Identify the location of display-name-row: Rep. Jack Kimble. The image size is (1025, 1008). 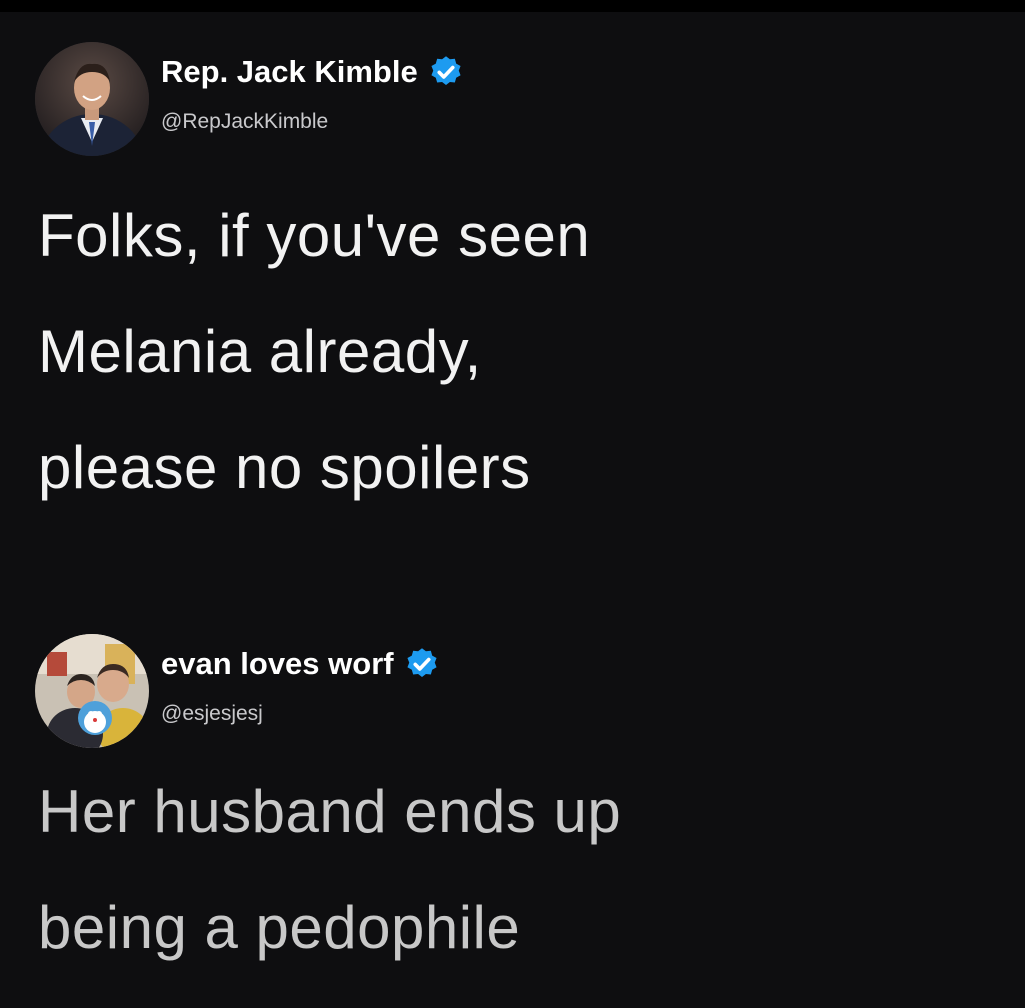
(312, 72).